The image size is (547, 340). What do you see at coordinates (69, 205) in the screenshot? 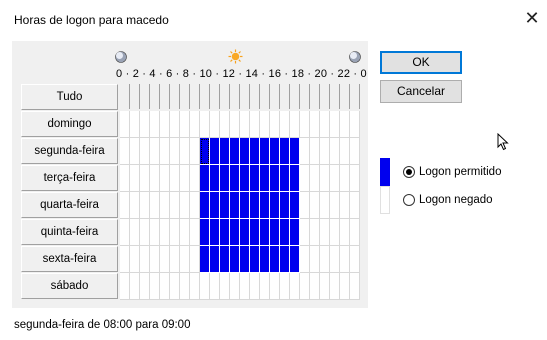
I see `day-row-header: quarta-feira` at bounding box center [69, 205].